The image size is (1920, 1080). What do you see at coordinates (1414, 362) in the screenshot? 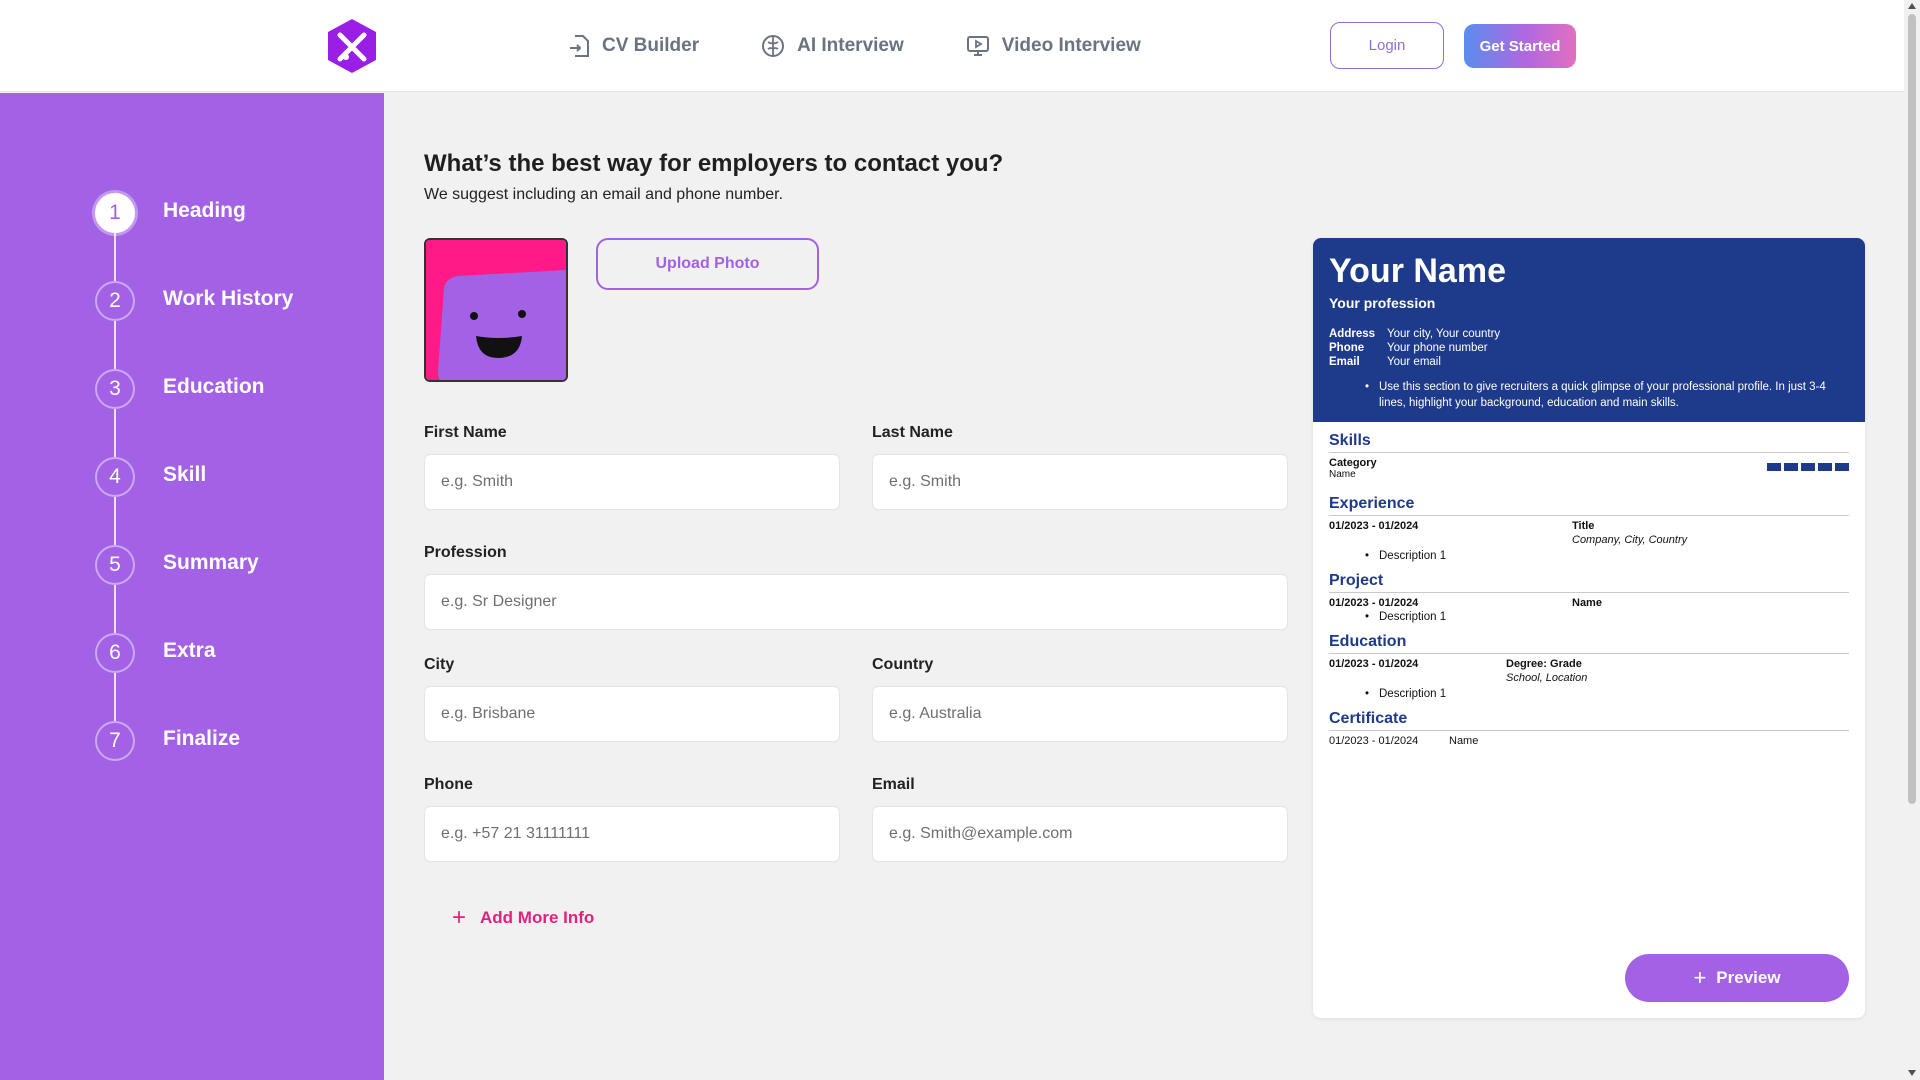
I see `cv-email: Your email` at bounding box center [1414, 362].